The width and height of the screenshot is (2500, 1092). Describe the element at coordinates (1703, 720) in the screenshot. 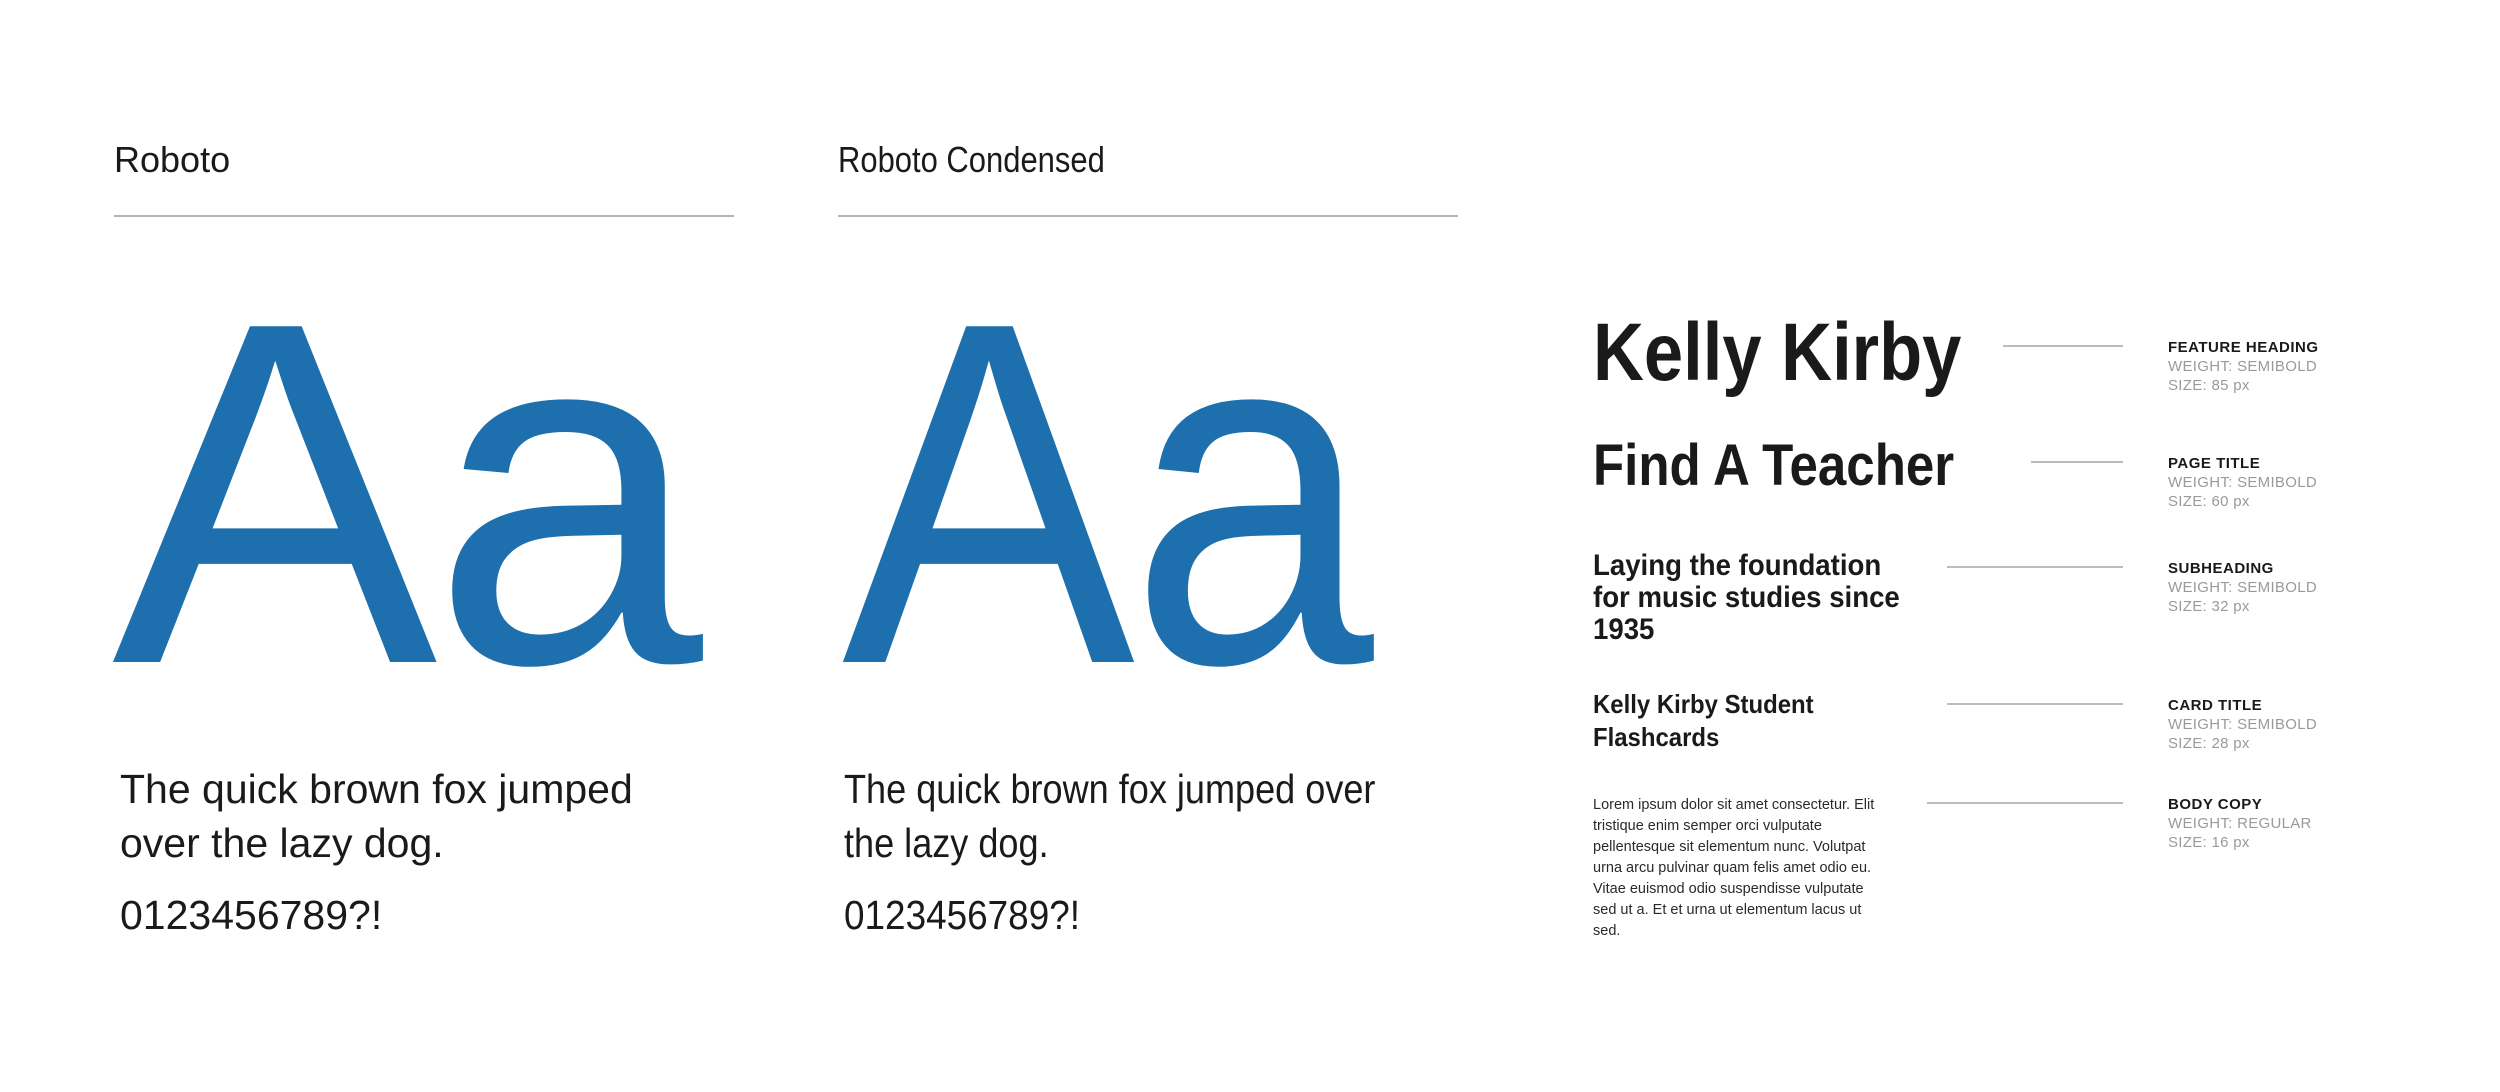

I see `card-title-sample: Kelly Kirby Student Flashcards` at that location.